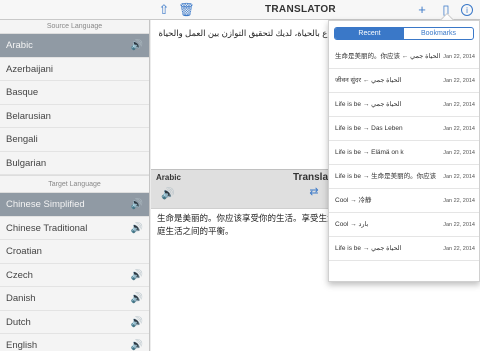 Image resolution: width=480 pixels, height=351 pixels. Describe the element at coordinates (74, 276) in the screenshot. I see `language-item: Czech 🔊` at that location.